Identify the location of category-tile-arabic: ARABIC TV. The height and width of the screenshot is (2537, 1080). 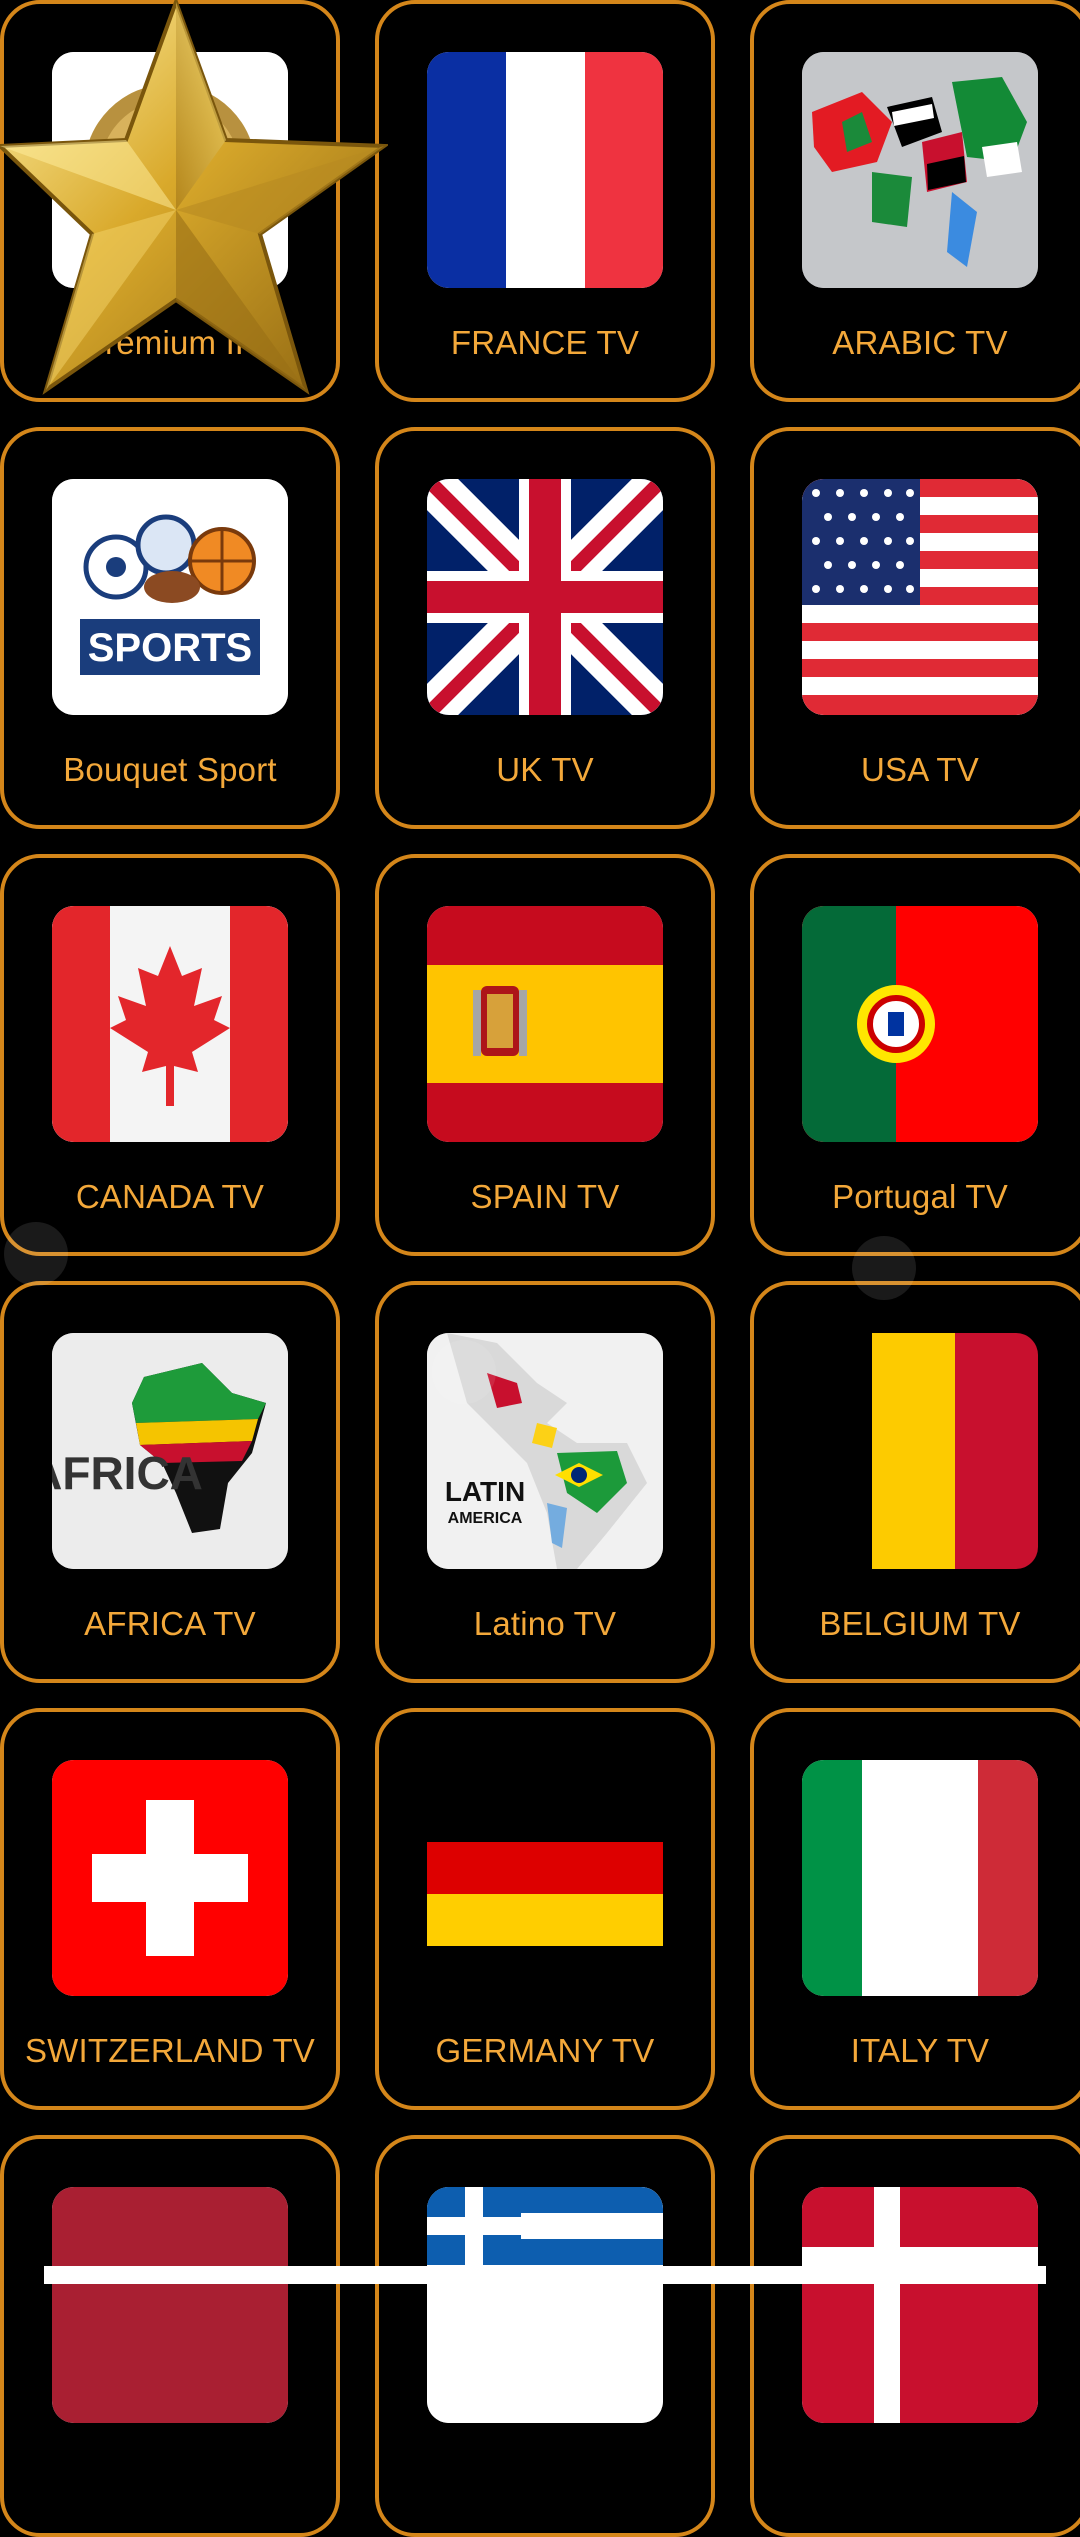
(915, 201).